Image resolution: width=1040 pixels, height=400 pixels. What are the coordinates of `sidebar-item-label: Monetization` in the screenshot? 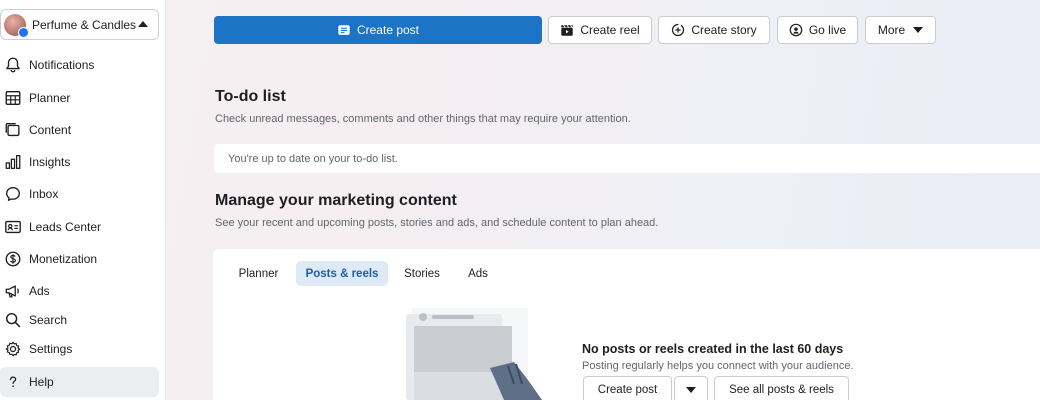 It's located at (63, 259).